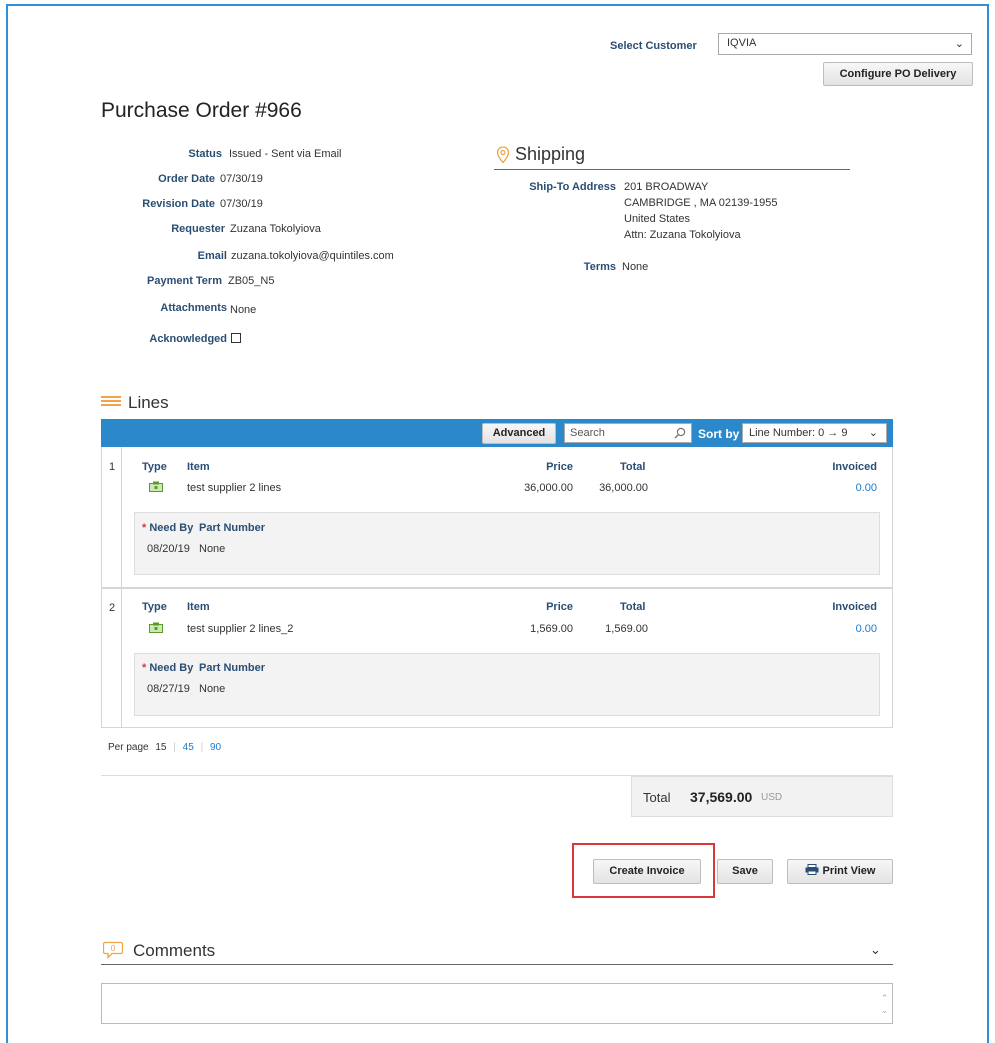  Describe the element at coordinates (285, 154) in the screenshot. I see `status-value: Issued - Sent via Email` at that location.